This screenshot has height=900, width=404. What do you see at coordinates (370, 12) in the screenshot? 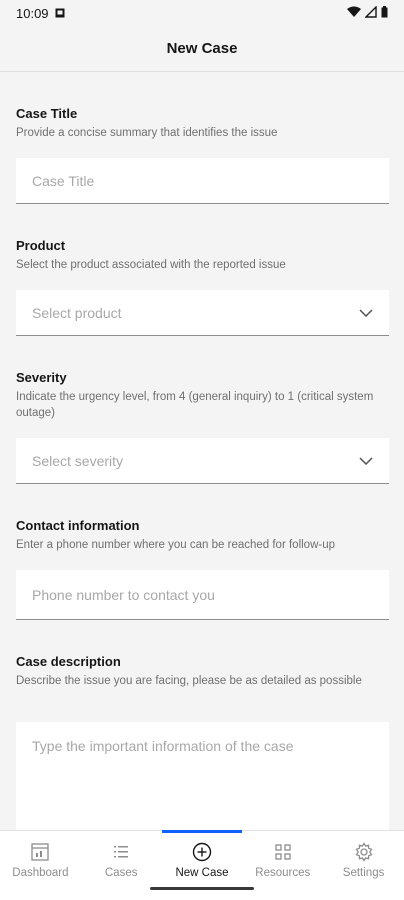
I see `signal-icon` at bounding box center [370, 12].